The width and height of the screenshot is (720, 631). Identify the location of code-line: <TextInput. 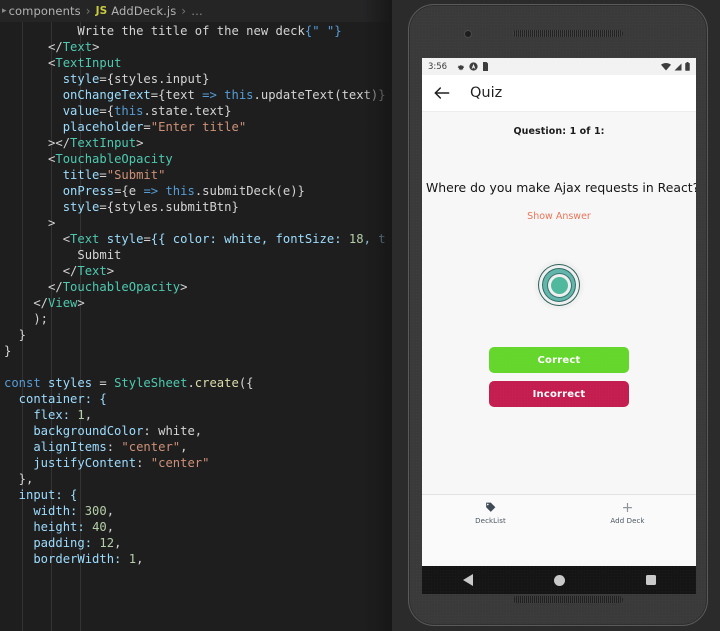
(63, 63).